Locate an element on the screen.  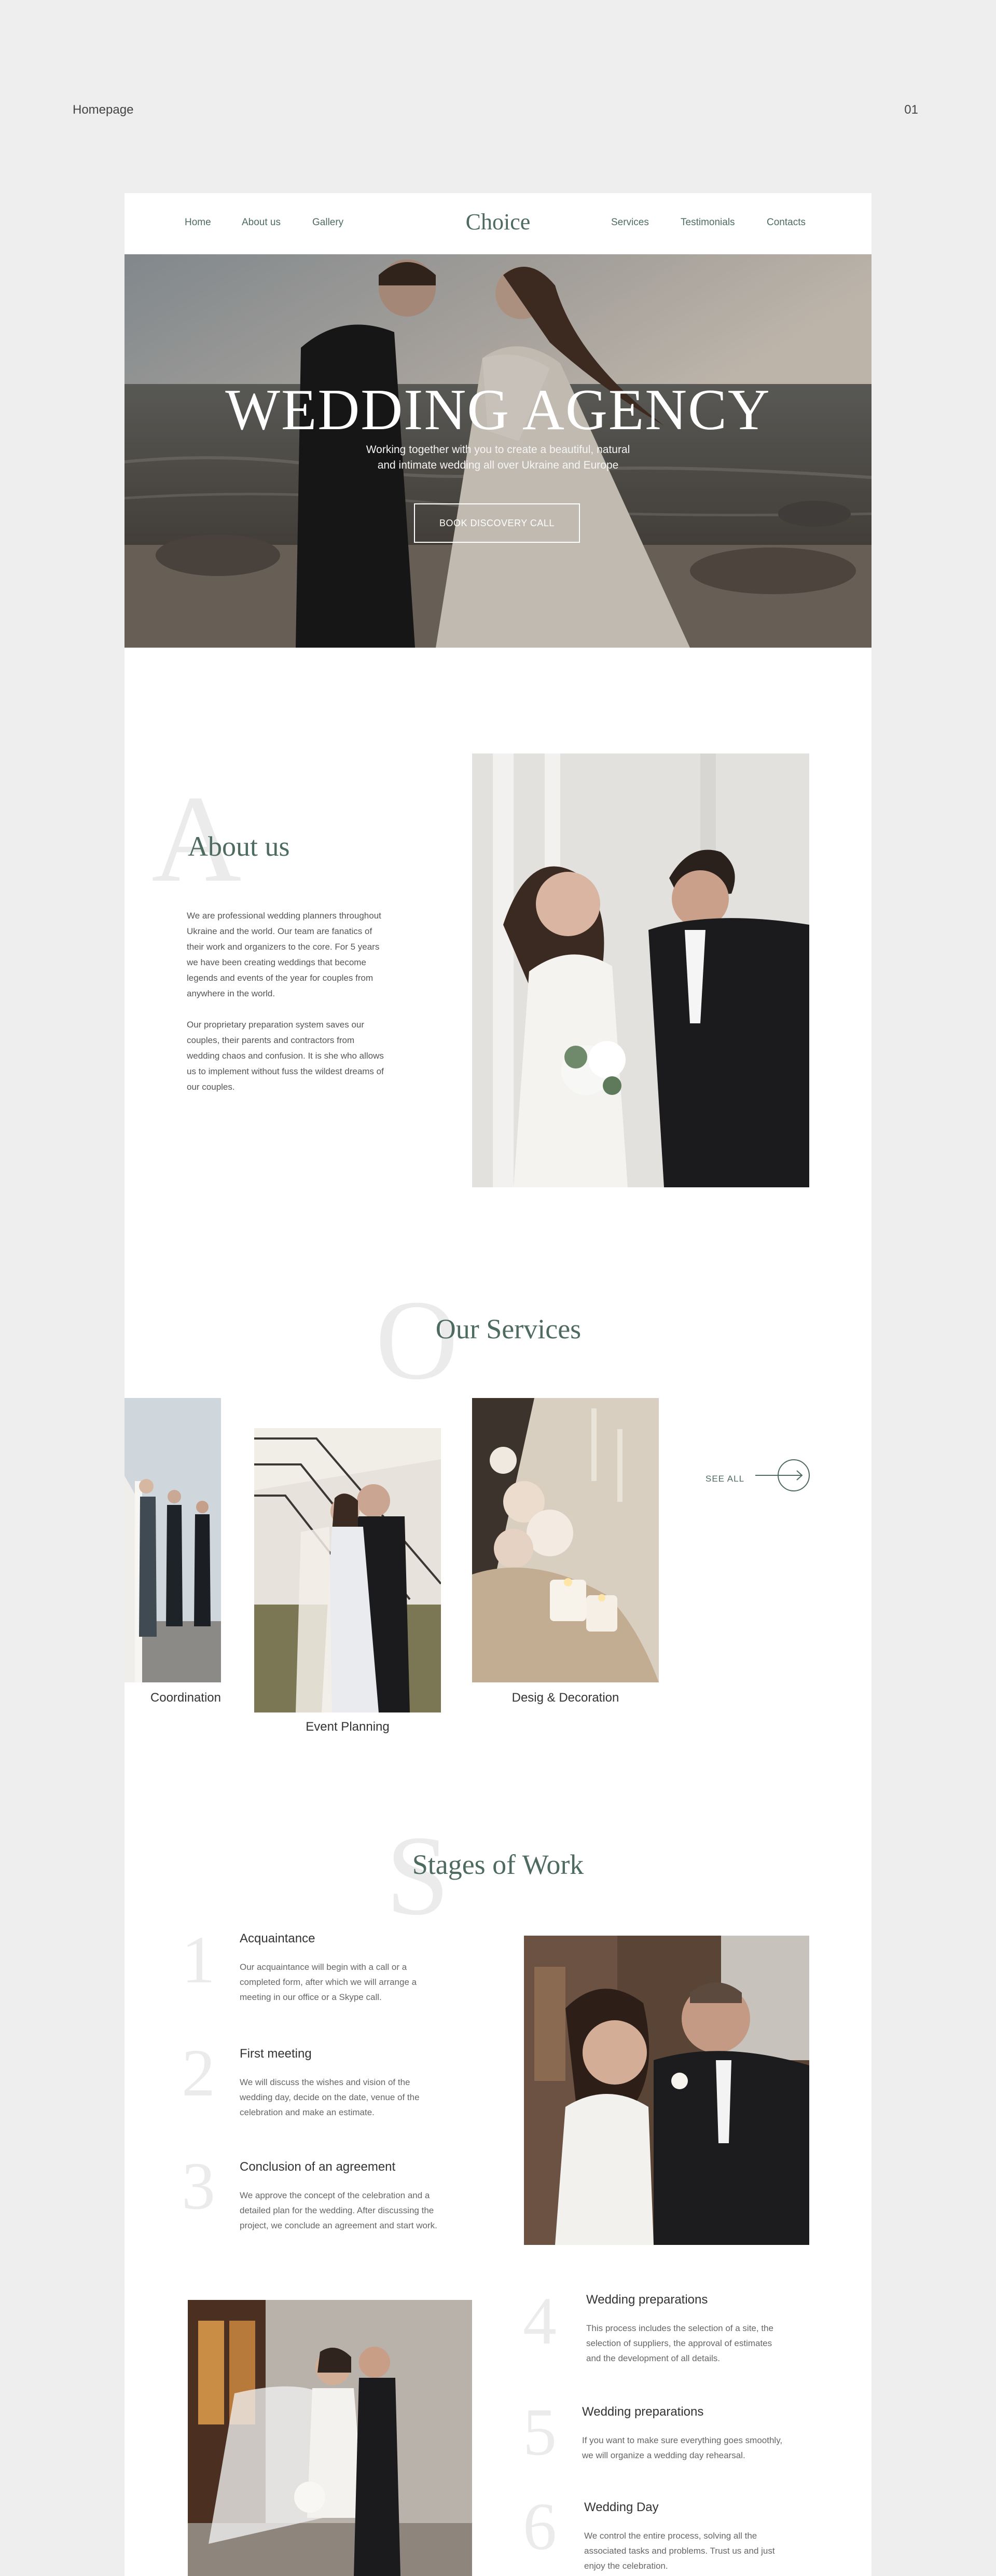
stage-number: 3 is located at coordinates (199, 2186).